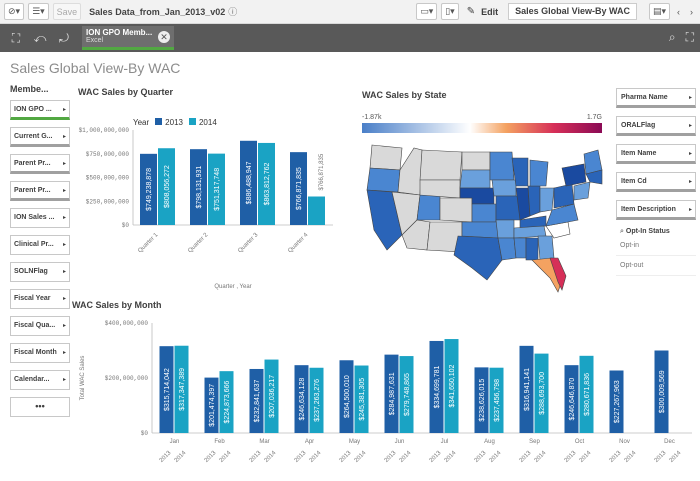 The width and height of the screenshot is (700, 481). I want to click on data-label: $749,238,878, so click(149, 189).